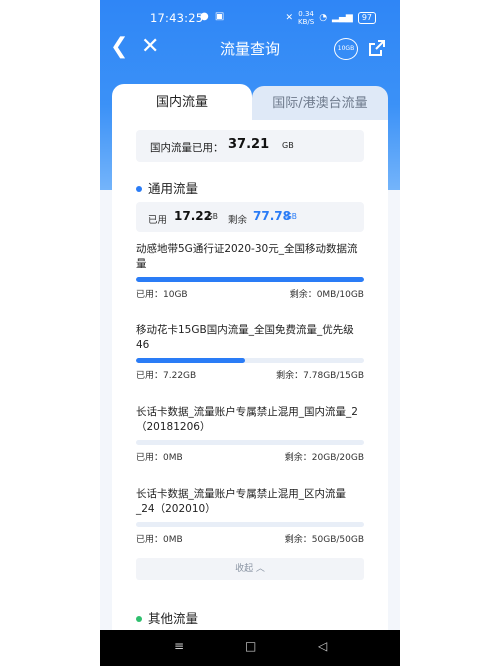  I want to click on general-used-label: 已用, so click(158, 220).